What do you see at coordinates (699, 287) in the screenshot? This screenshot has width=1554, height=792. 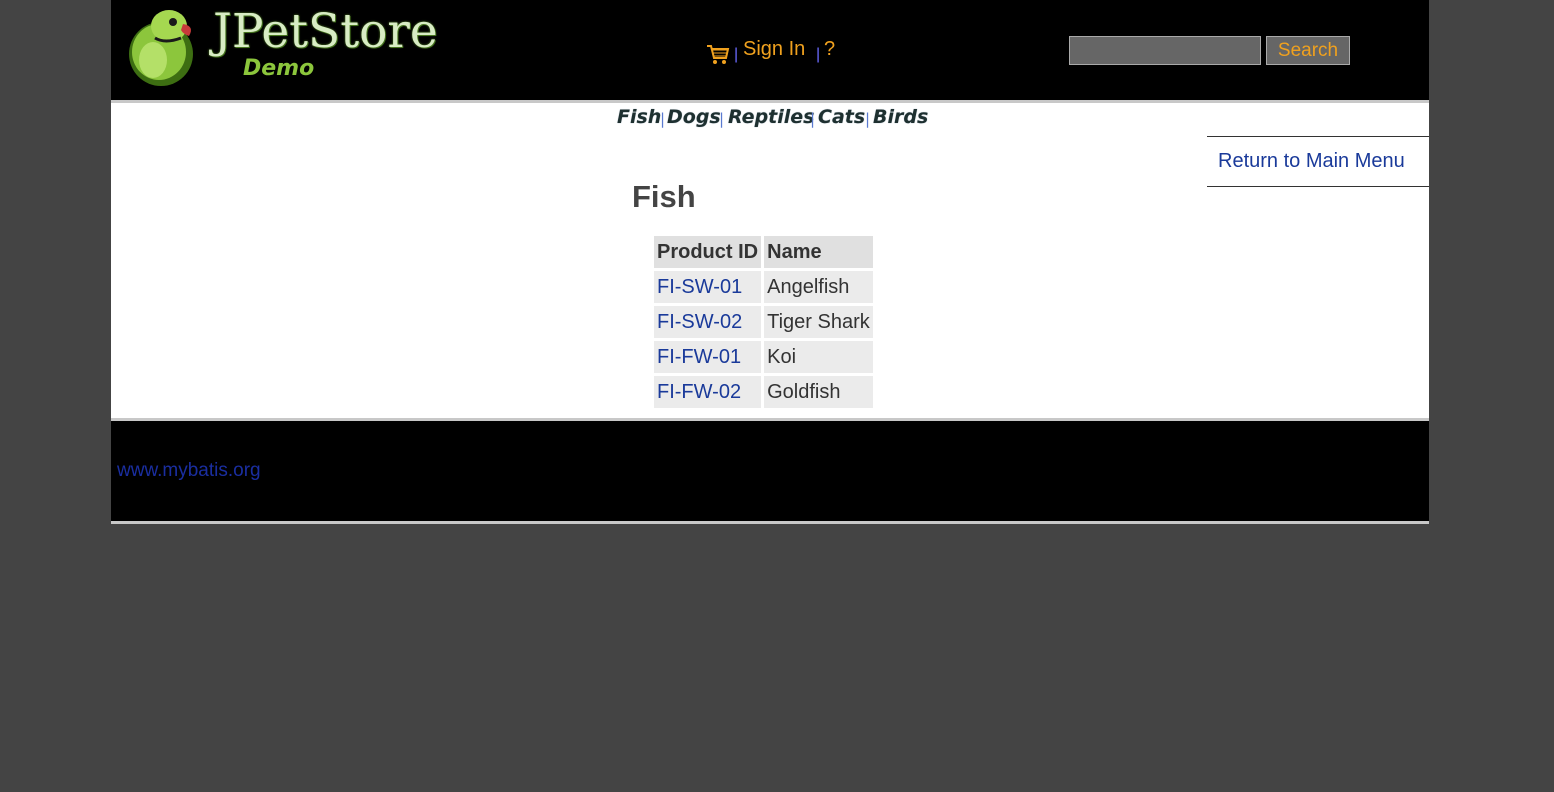 I see `product-id-link: FI-SW-01` at bounding box center [699, 287].